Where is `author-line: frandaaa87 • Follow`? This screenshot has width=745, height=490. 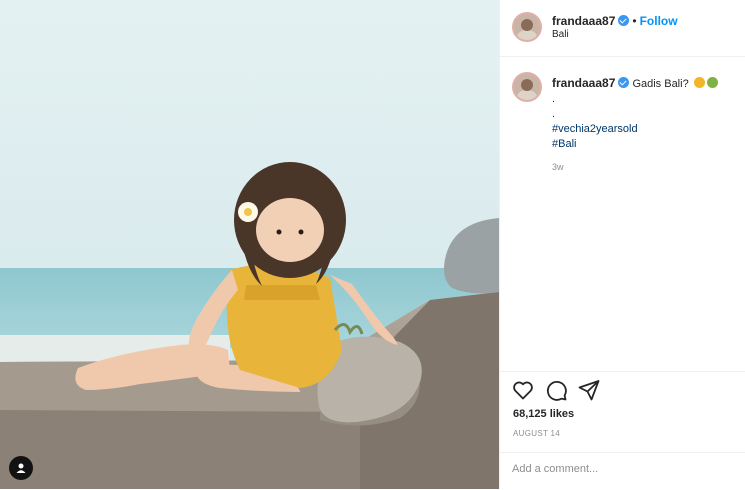 author-line: frandaaa87 • Follow is located at coordinates (615, 21).